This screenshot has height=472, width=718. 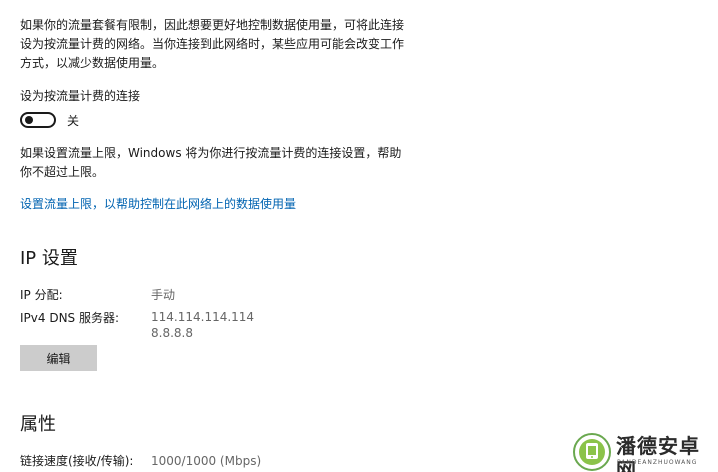 What do you see at coordinates (80, 96) in the screenshot?
I see `metered-connection-label: 设为按流量计费的连接` at bounding box center [80, 96].